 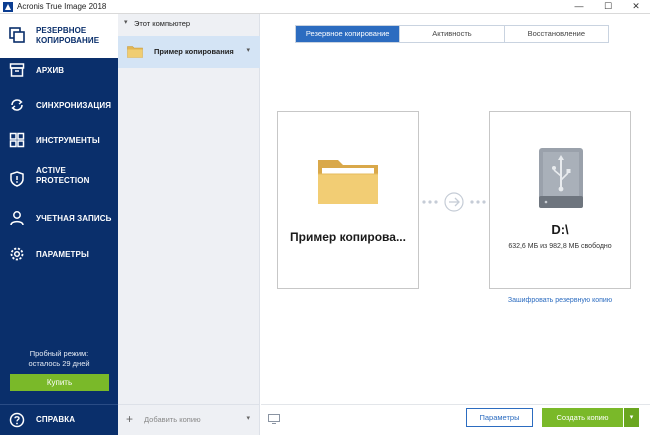 I want to click on sidebar-item-label: ПАРАМЕТРЫ, so click(x=62, y=254).